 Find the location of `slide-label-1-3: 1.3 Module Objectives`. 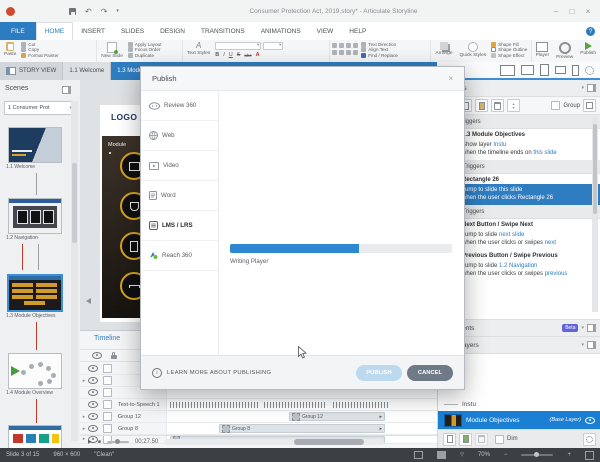

slide-label-1-3: 1.3 Module Objectives is located at coordinates (41, 316).